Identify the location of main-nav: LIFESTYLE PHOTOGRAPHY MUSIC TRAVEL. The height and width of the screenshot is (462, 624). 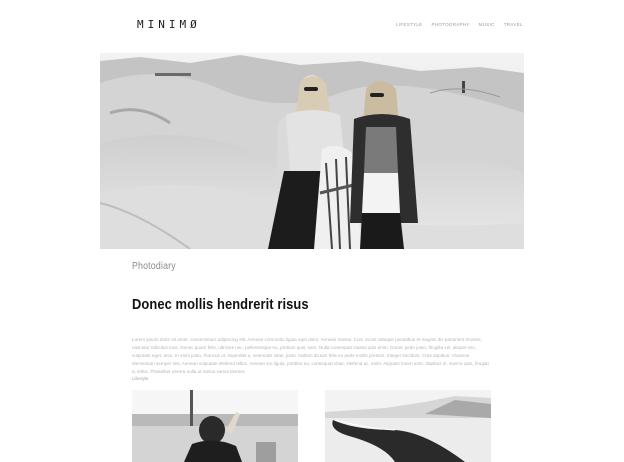
(459, 24).